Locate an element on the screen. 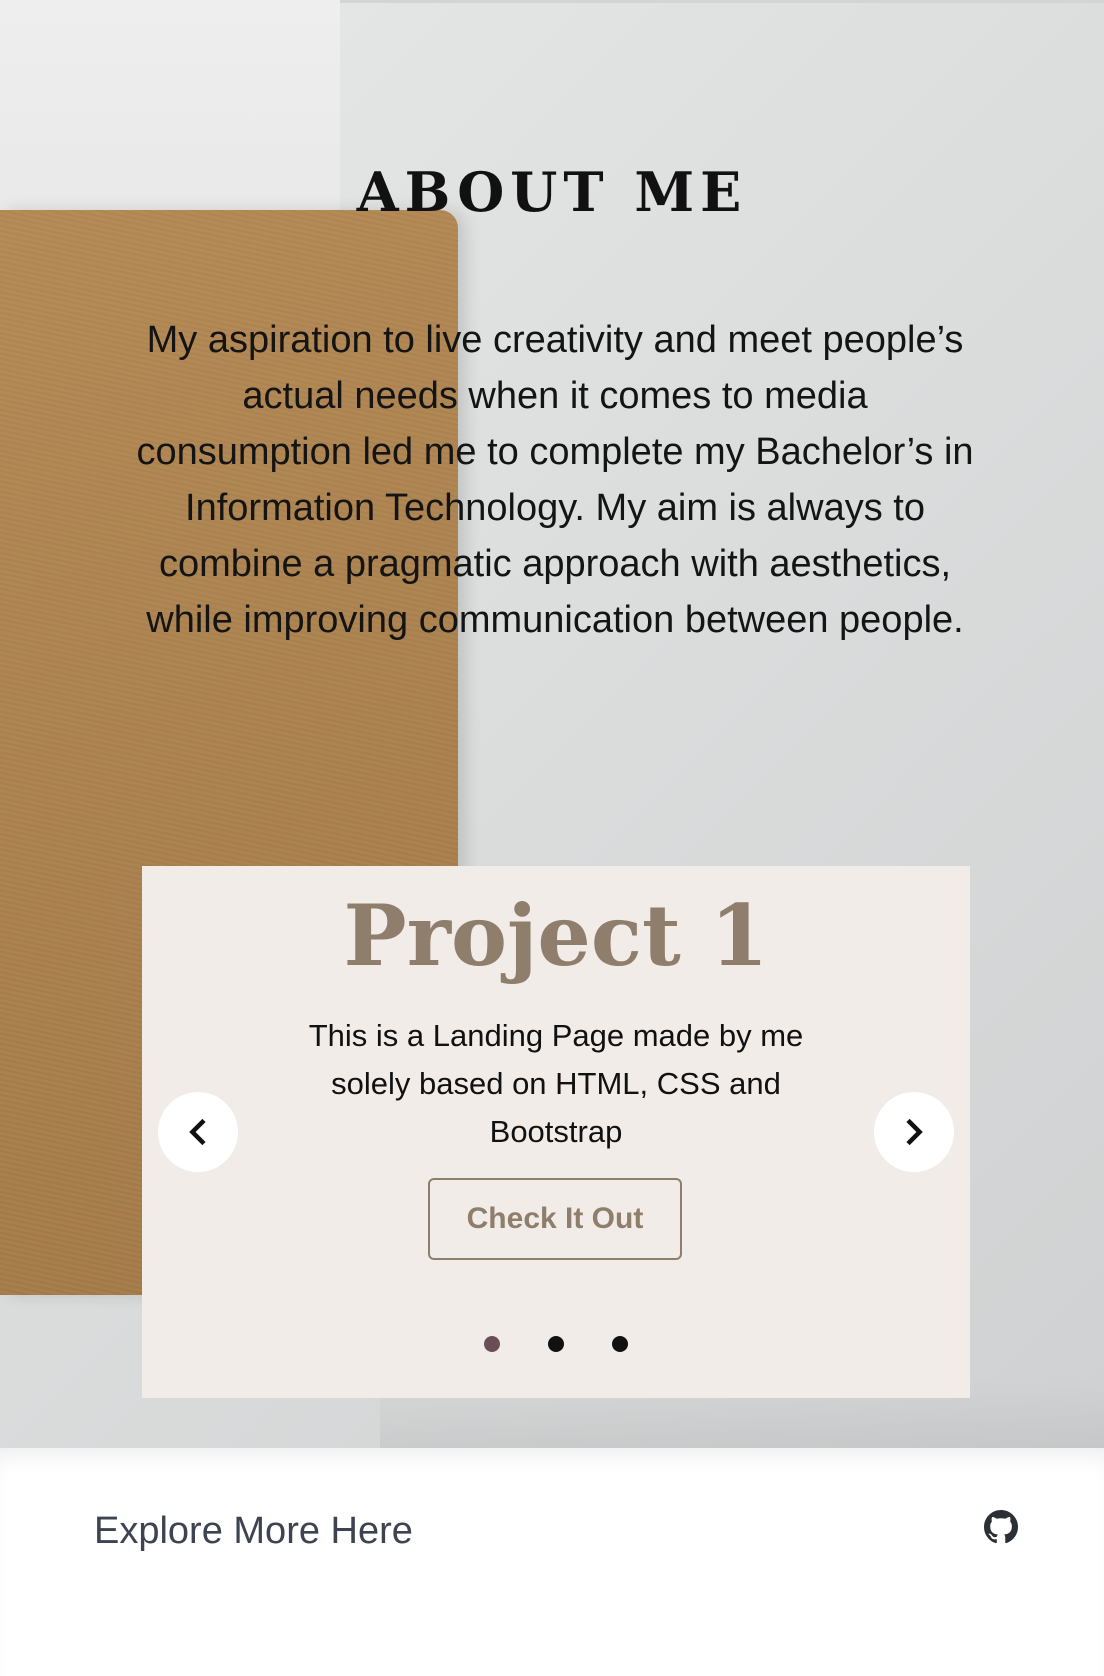  check-it-out-button: Check It Out is located at coordinates (555, 1219).